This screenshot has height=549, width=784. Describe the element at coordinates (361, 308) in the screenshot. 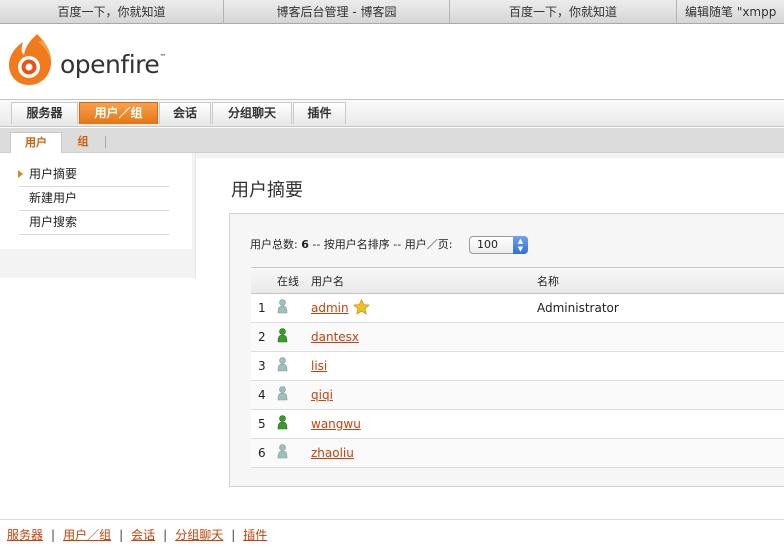

I see `admin-star-icon` at that location.